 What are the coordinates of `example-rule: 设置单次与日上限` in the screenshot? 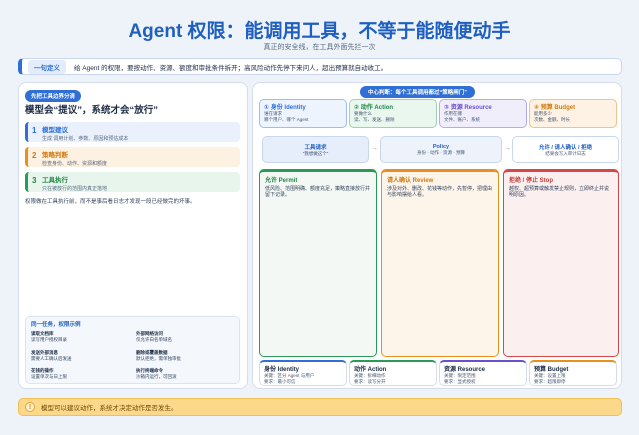 It's located at (49, 376).